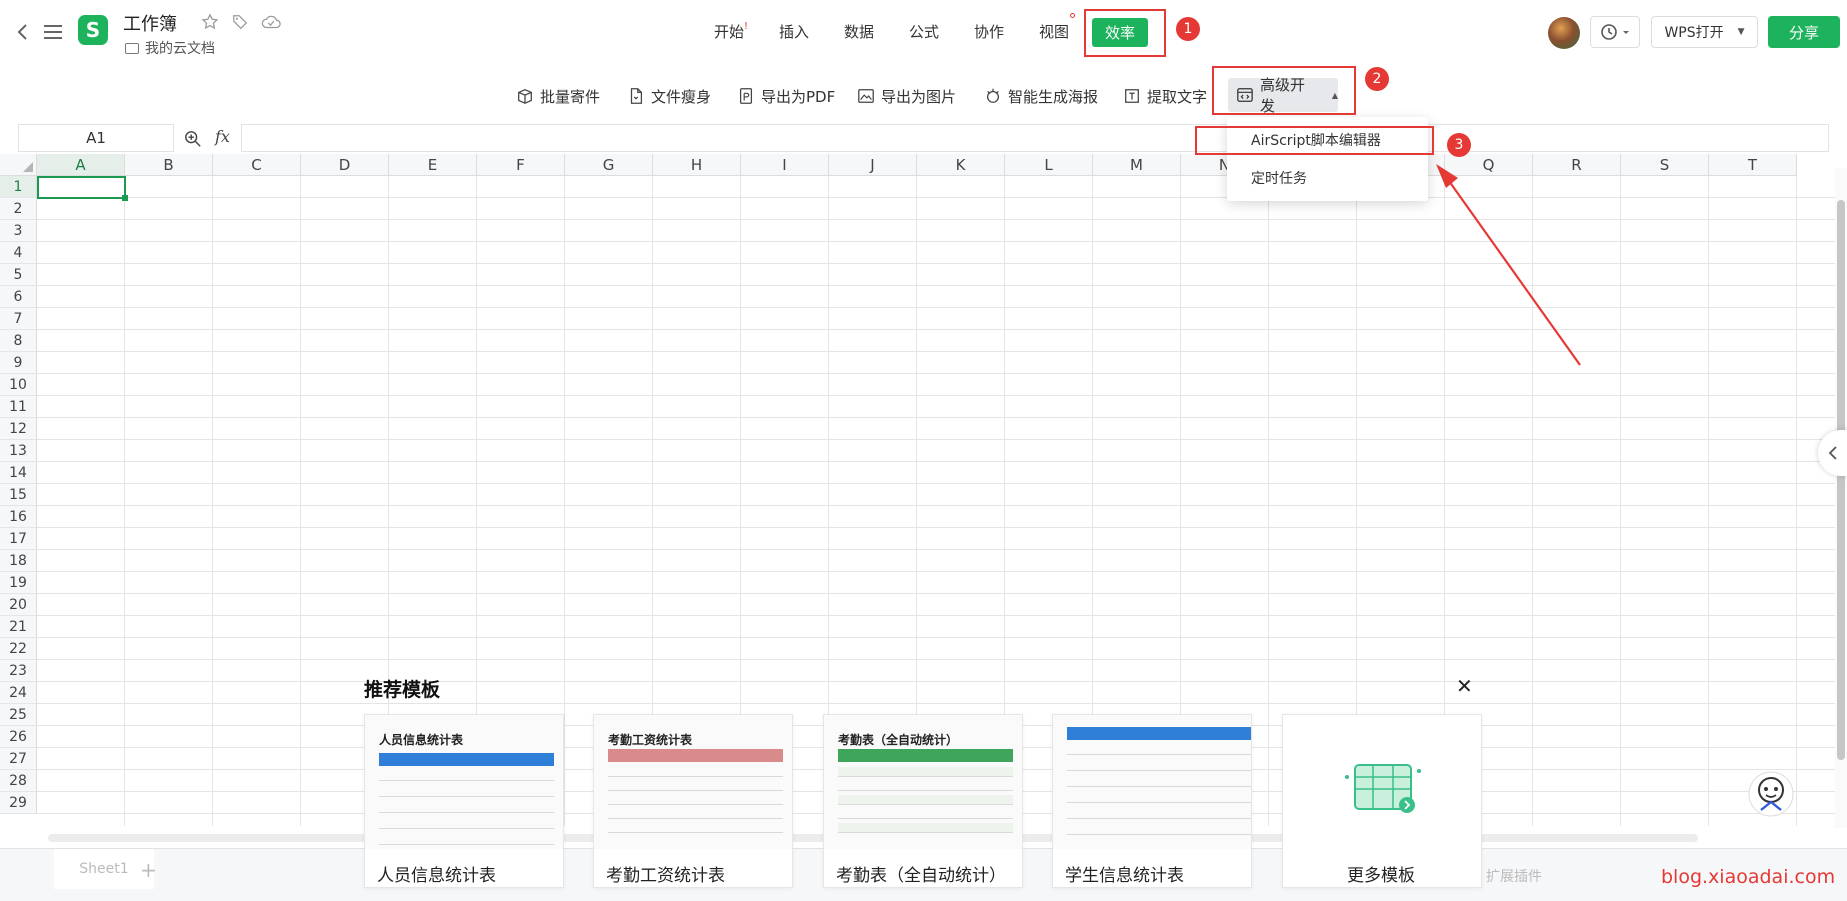  I want to click on extract-text-label: 提取文字, so click(1177, 96).